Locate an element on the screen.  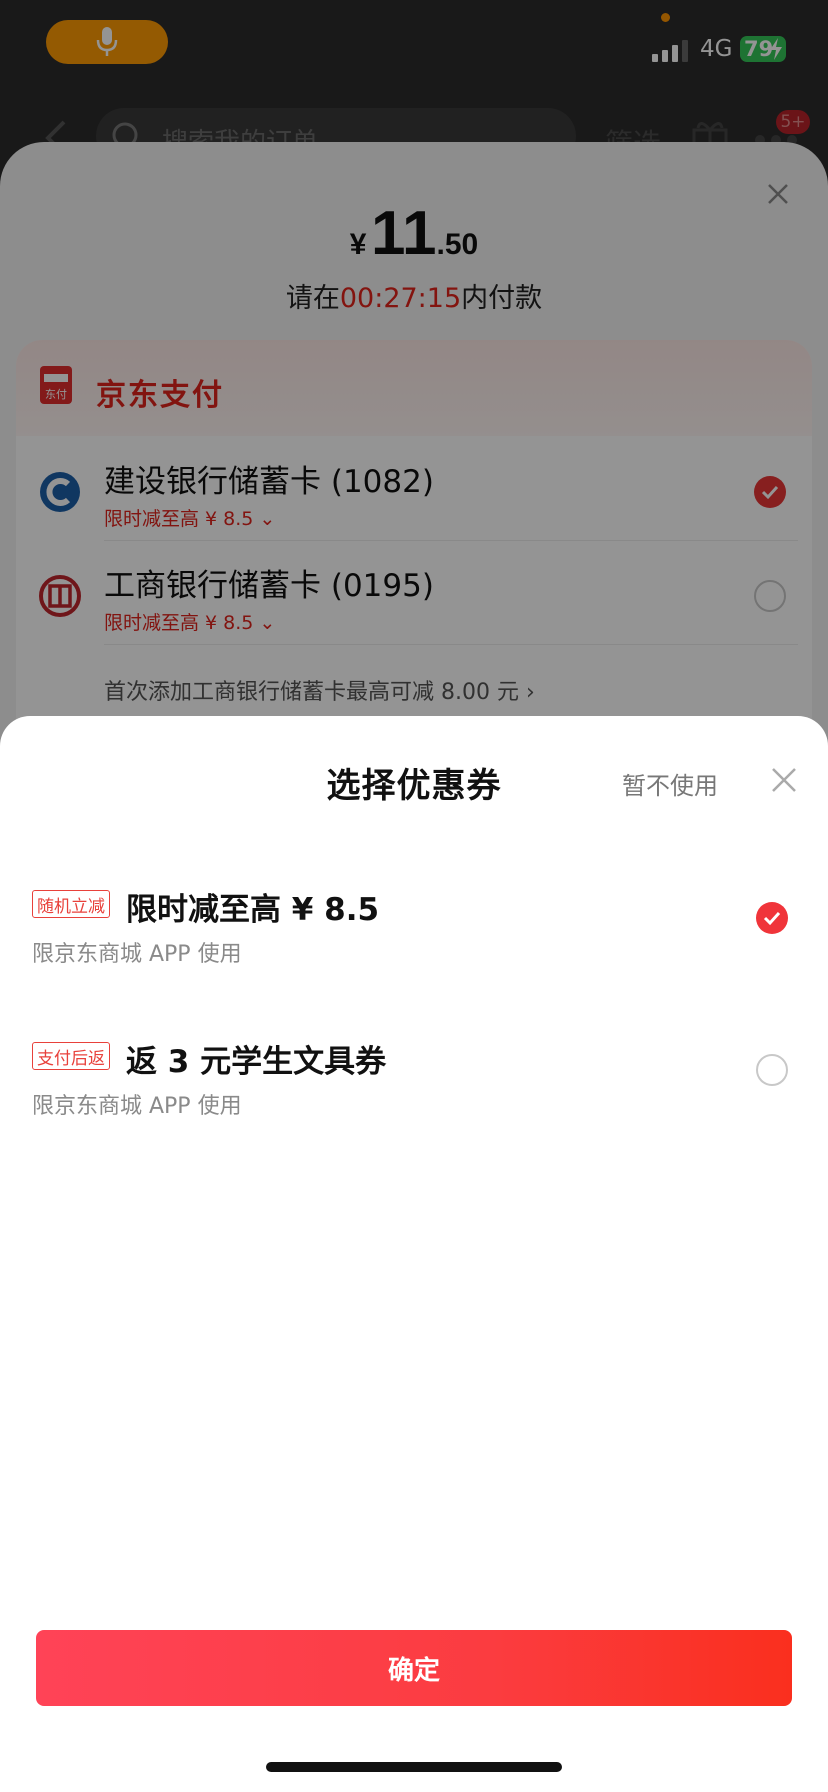
confirm-button: 确定 is located at coordinates (414, 1668).